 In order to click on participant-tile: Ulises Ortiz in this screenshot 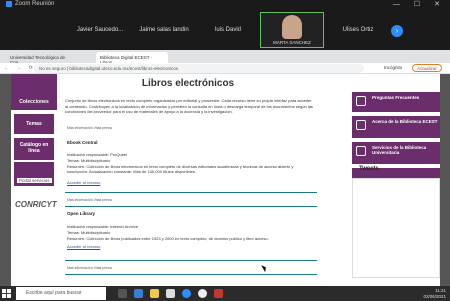, I will do `click(358, 30)`.